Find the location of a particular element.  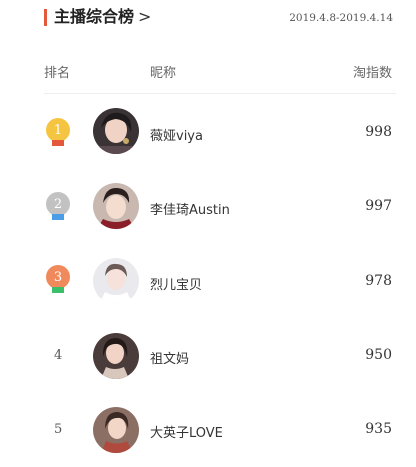

gold-medal-icon: 1 is located at coordinates (59, 135).